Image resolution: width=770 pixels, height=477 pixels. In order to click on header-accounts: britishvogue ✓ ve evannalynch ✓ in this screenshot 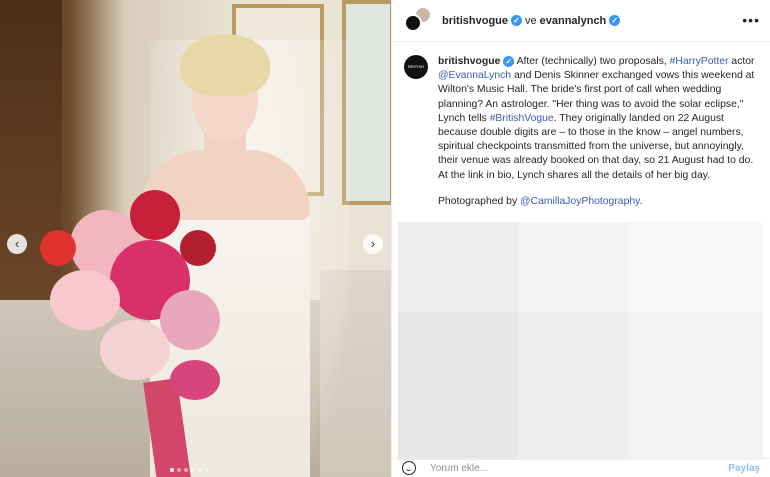, I will do `click(531, 20)`.